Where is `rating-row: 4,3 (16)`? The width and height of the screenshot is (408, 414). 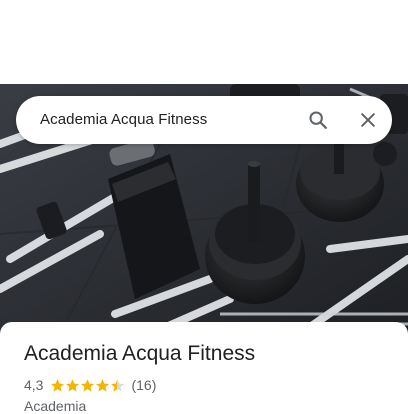 rating-row: 4,3 (16) is located at coordinates (90, 385).